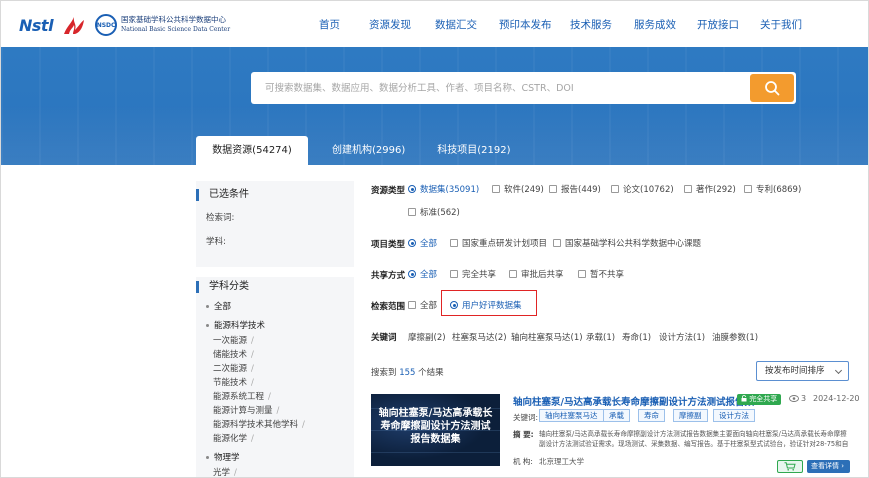 This screenshot has width=869, height=478. What do you see at coordinates (575, 189) in the screenshot?
I see `filter-resource-report: 报告(449)` at bounding box center [575, 189].